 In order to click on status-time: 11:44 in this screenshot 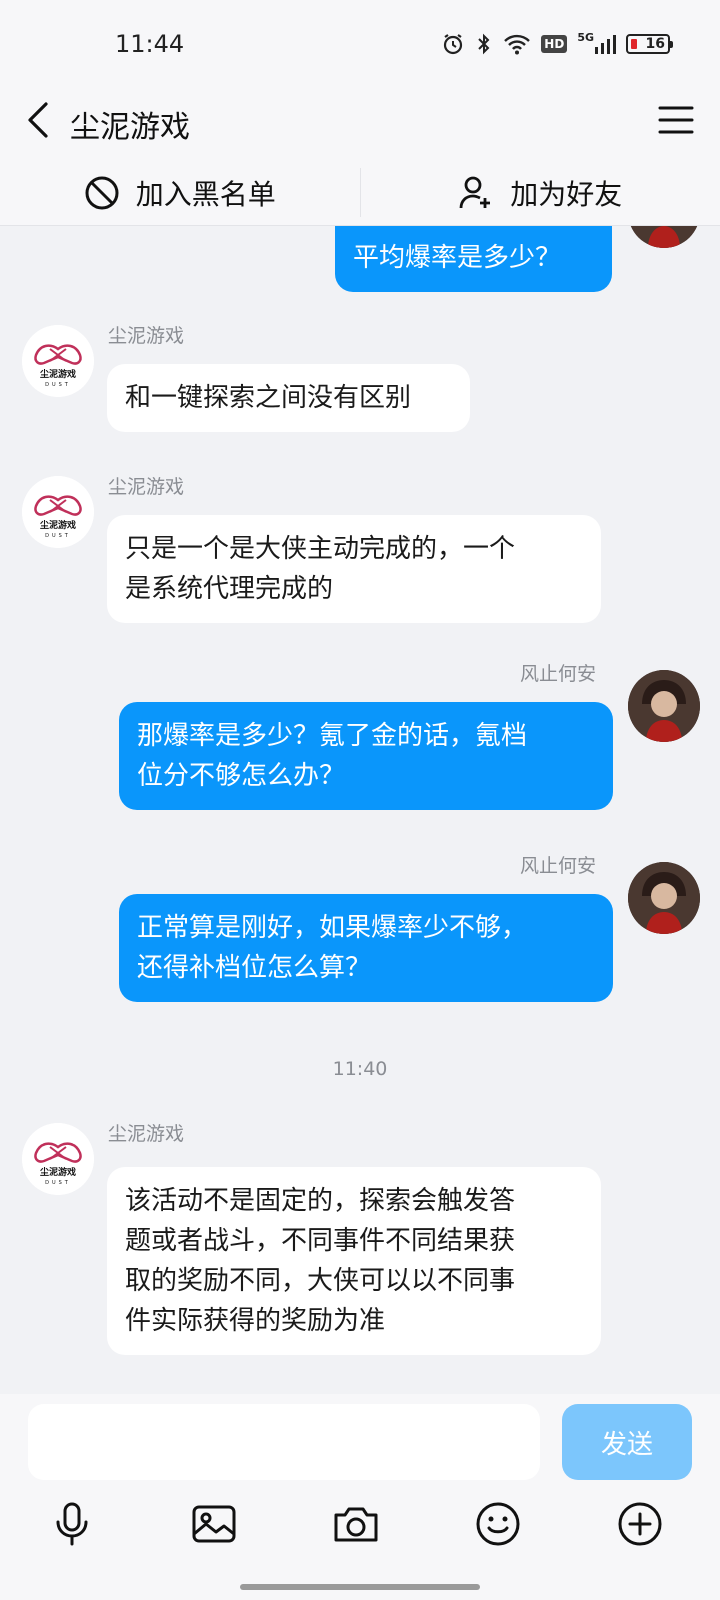, I will do `click(150, 44)`.